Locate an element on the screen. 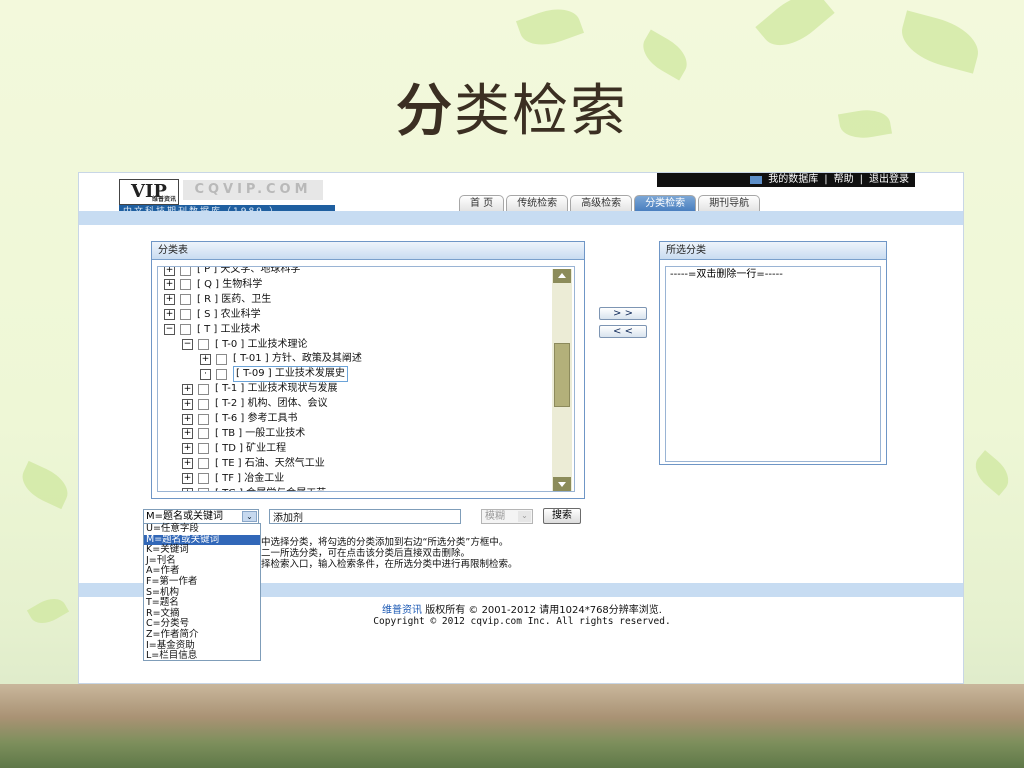 Image resolution: width=1024 pixels, height=768 pixels. tree-row: + [ T-1 ] 工业技术现状与发展 is located at coordinates (260, 389).